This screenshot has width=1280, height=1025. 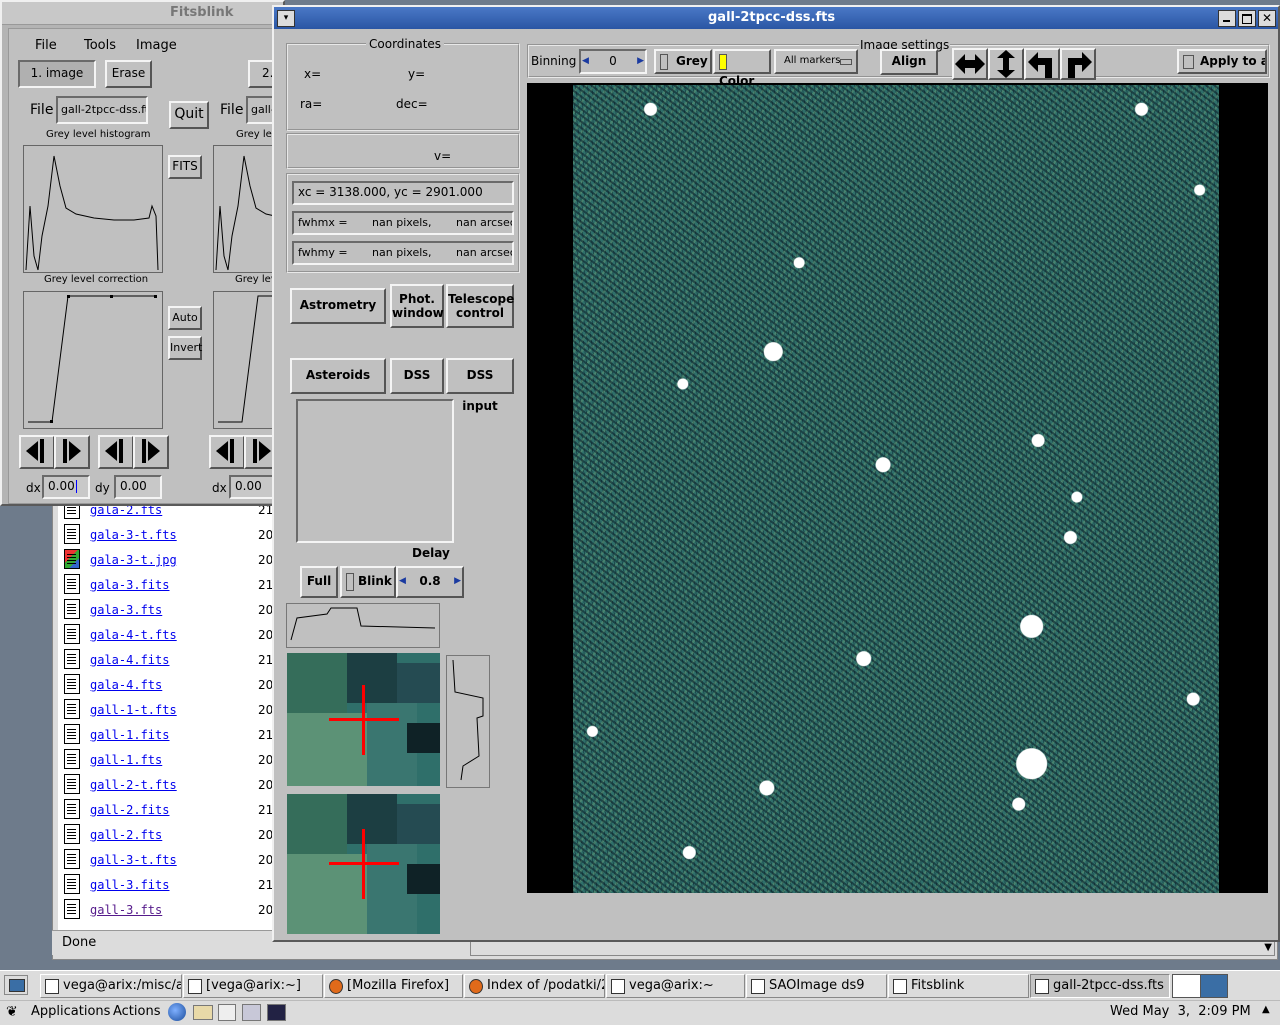 What do you see at coordinates (683, 61) in the screenshot?
I see `grey-radio: Grey` at bounding box center [683, 61].